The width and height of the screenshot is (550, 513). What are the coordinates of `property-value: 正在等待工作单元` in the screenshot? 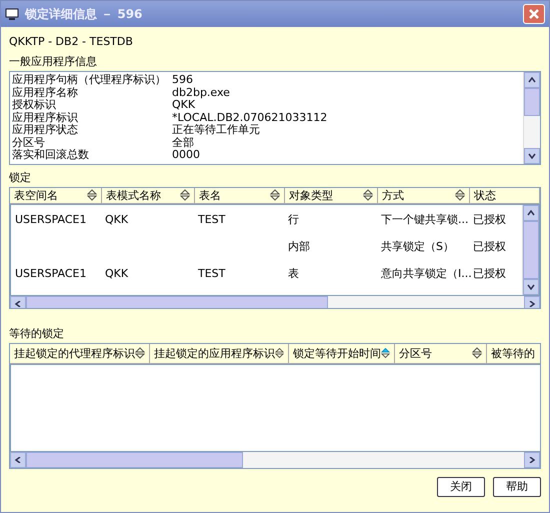 It's located at (216, 130).